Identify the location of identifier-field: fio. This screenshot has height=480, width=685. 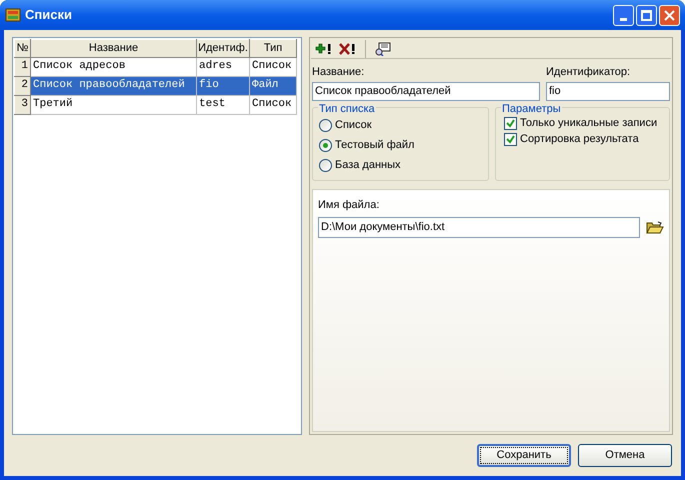
(608, 91).